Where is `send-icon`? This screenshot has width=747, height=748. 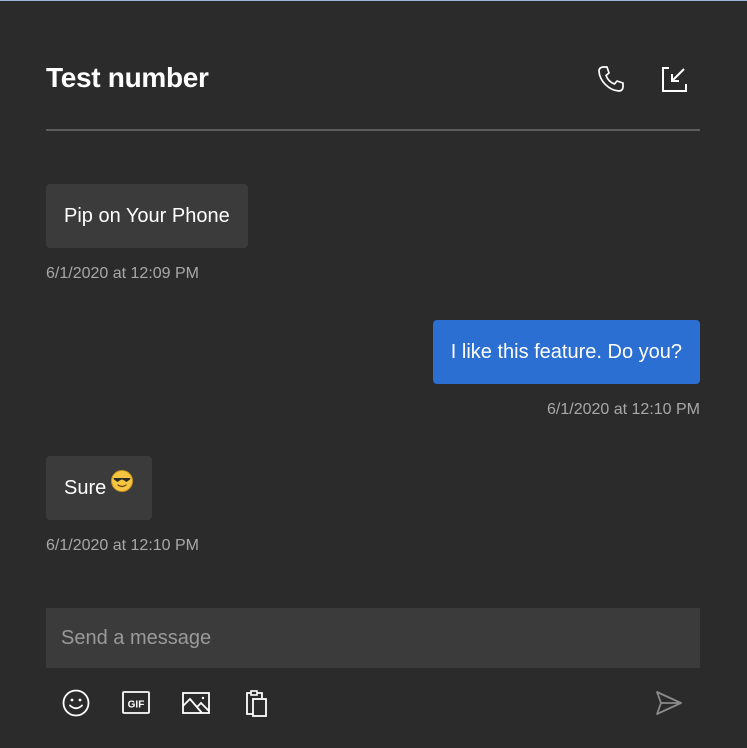 send-icon is located at coordinates (669, 703).